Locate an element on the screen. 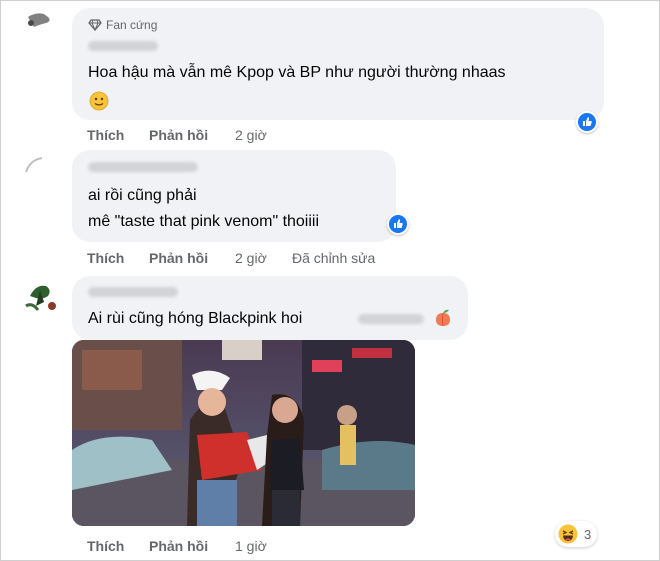 The image size is (660, 561). top-fan-badge: Fan cứng is located at coordinates (122, 25).